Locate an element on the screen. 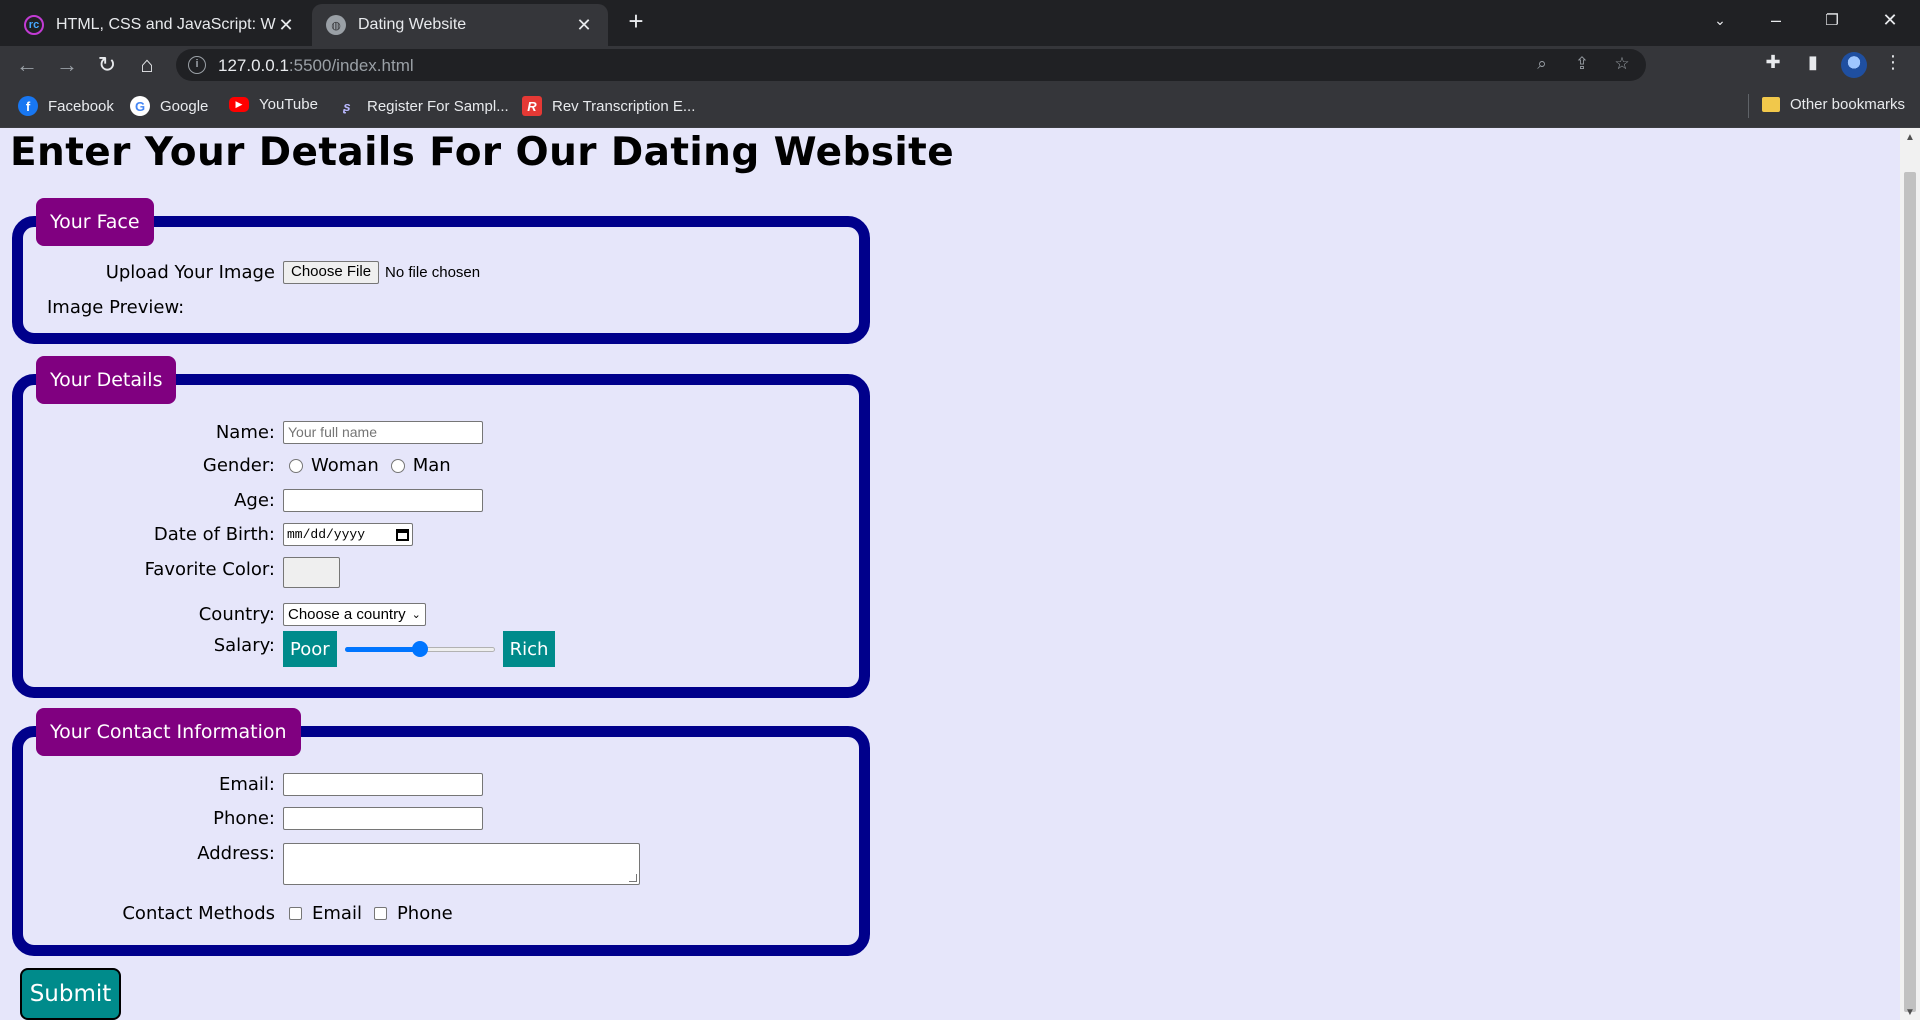 The height and width of the screenshot is (1020, 1920). salary-poor-label: Poor is located at coordinates (310, 649).